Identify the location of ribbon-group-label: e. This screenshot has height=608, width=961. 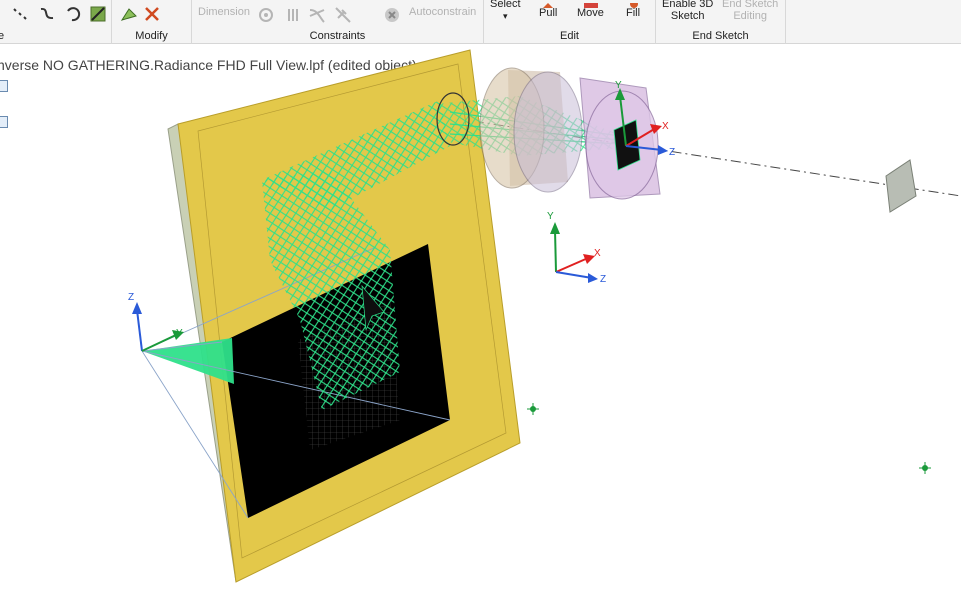
(2, 36).